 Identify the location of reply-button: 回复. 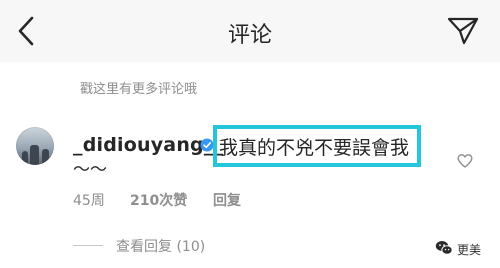
(227, 200).